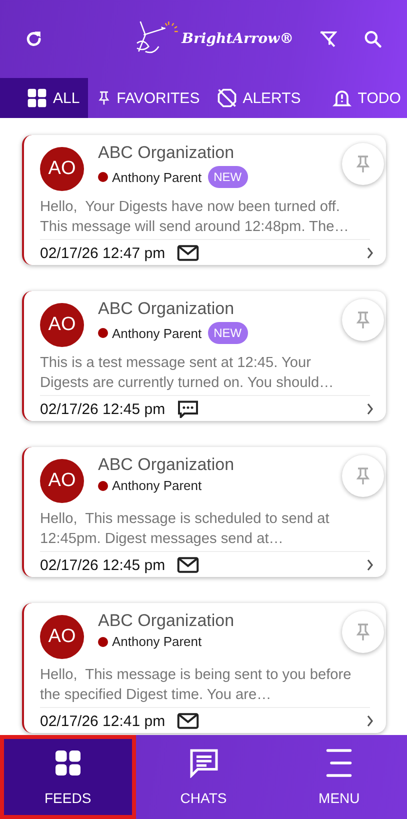 Image resolution: width=407 pixels, height=819 pixels. I want to click on filter-tab: ALL, so click(44, 98).